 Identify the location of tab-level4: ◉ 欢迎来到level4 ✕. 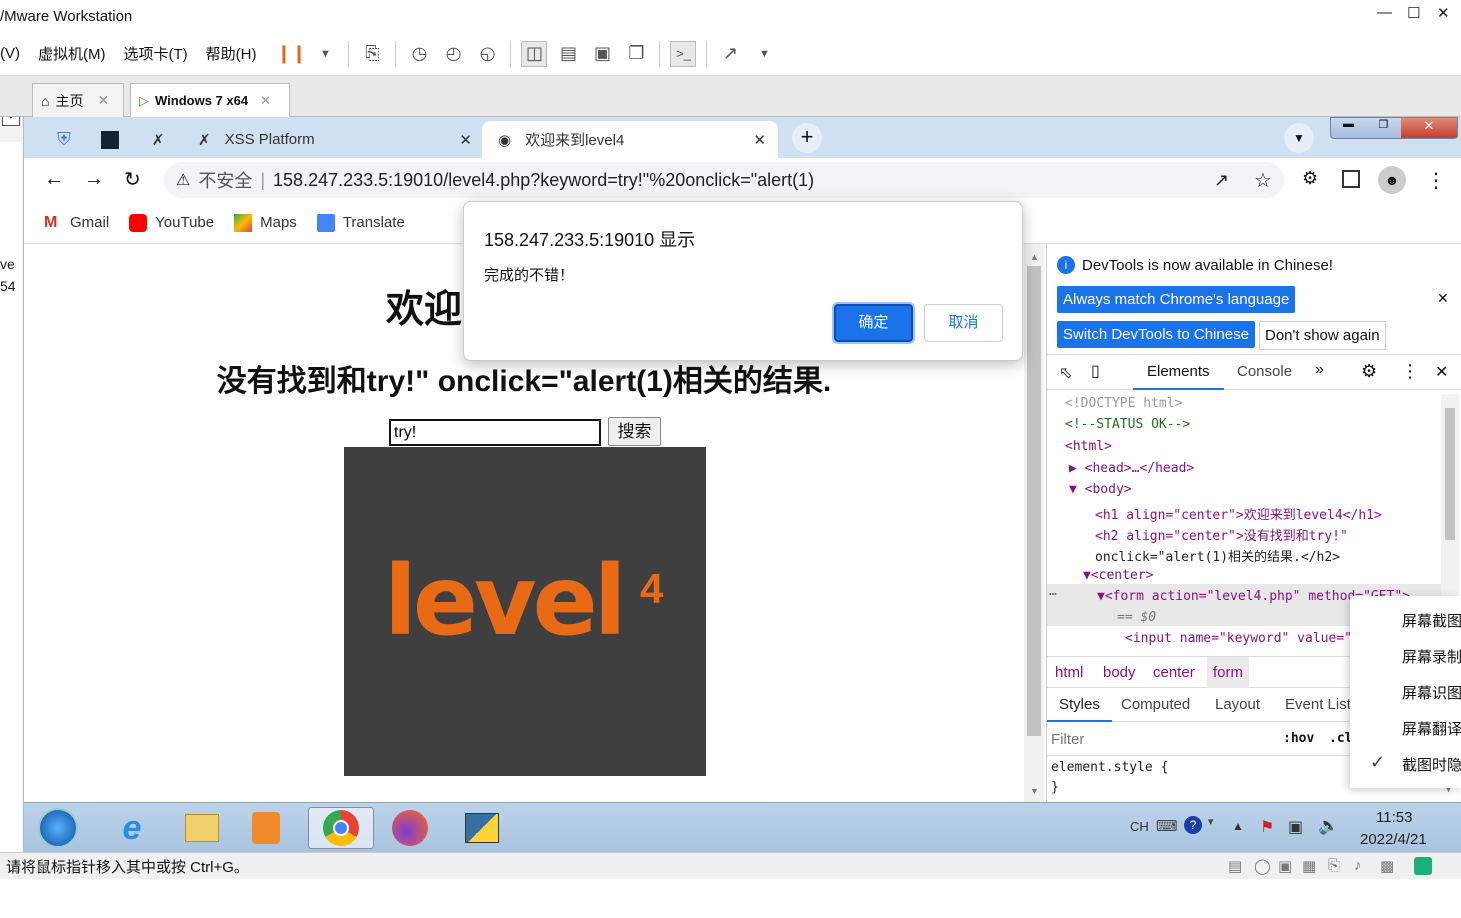
(630, 139).